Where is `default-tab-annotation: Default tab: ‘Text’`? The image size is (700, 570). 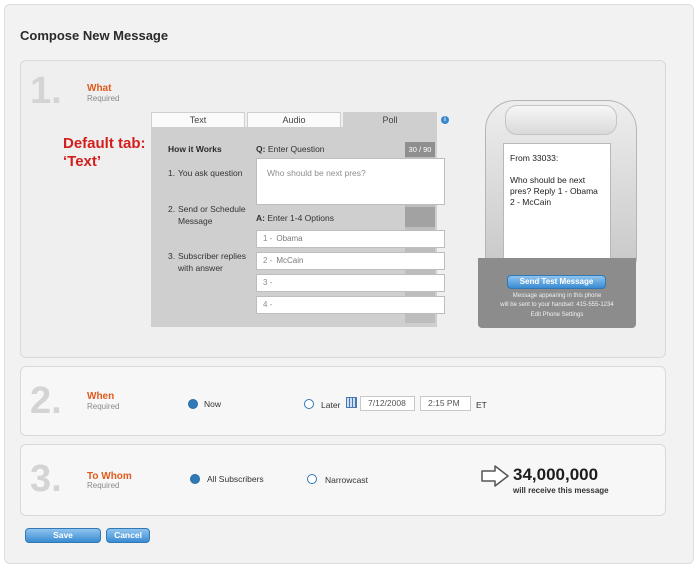 default-tab-annotation: Default tab: ‘Text’ is located at coordinates (104, 153).